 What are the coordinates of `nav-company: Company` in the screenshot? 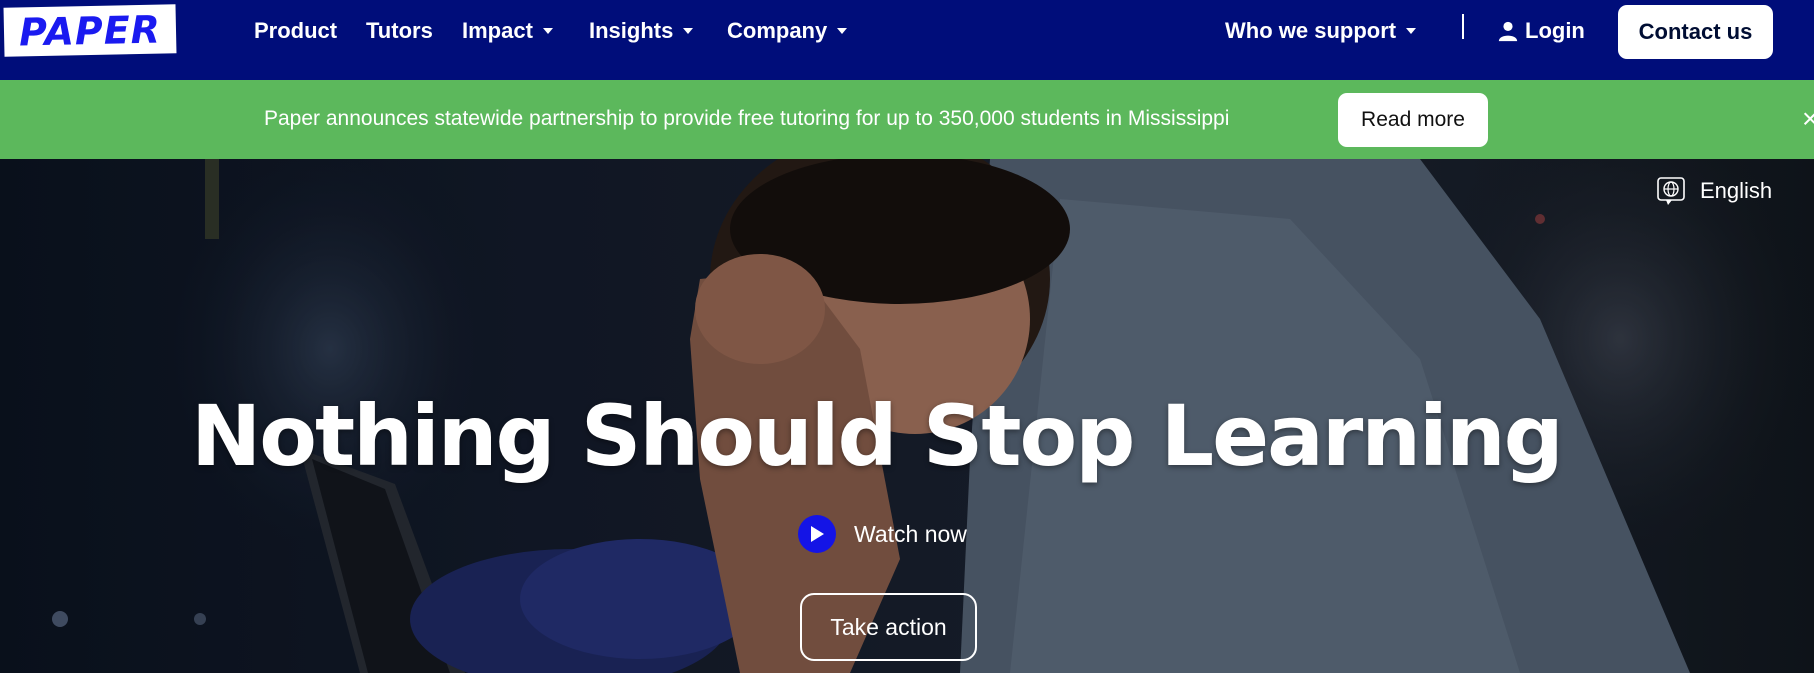 It's located at (787, 31).